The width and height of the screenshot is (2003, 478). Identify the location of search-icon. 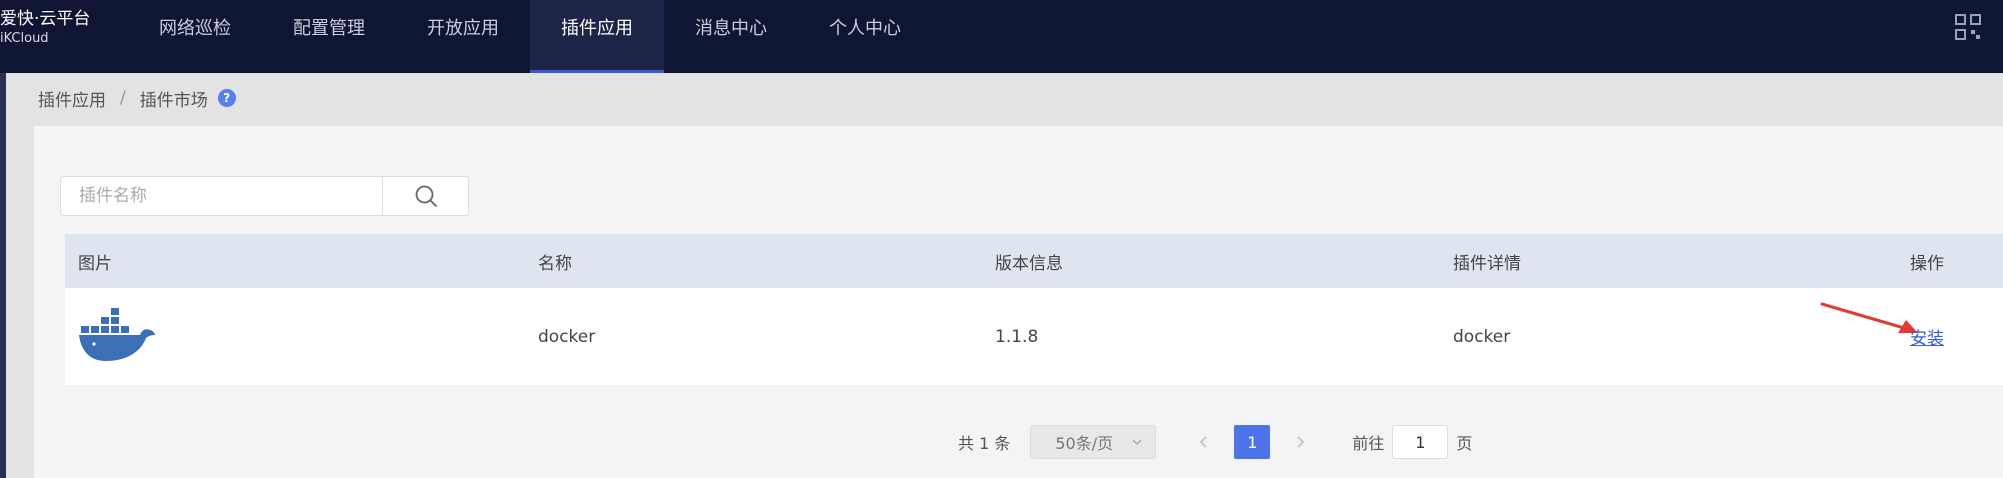
(426, 196).